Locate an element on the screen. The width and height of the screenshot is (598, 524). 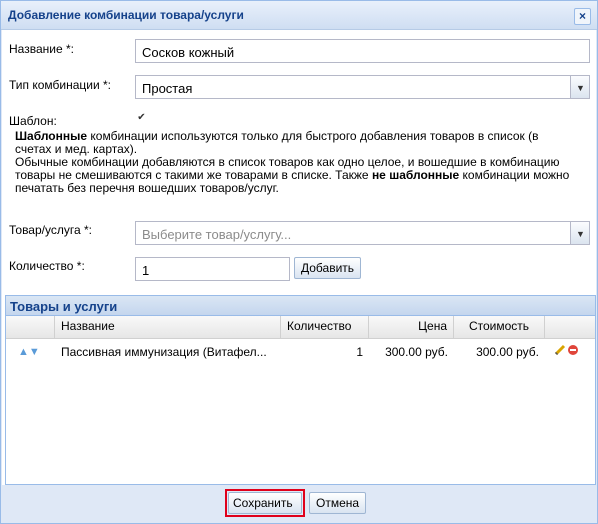
type-label: Тип комбинации *: is located at coordinates (60, 85).